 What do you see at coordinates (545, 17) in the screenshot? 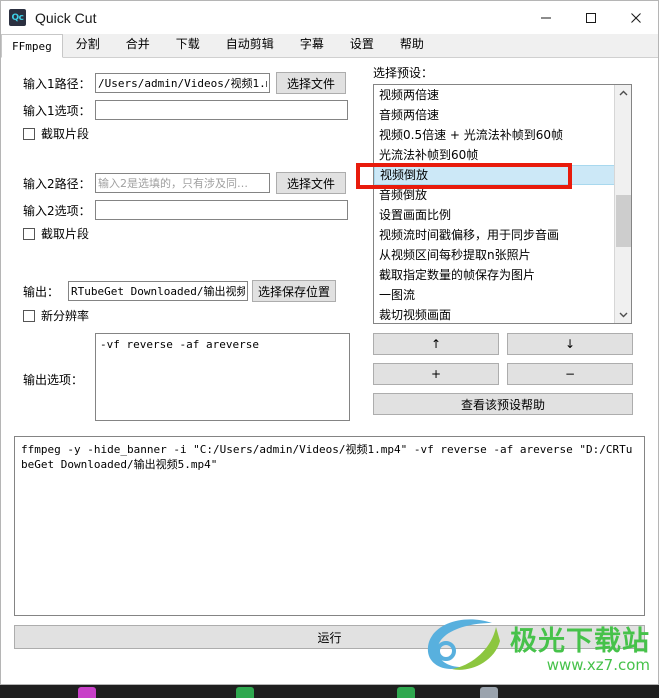
I see `minimize-icon` at bounding box center [545, 17].